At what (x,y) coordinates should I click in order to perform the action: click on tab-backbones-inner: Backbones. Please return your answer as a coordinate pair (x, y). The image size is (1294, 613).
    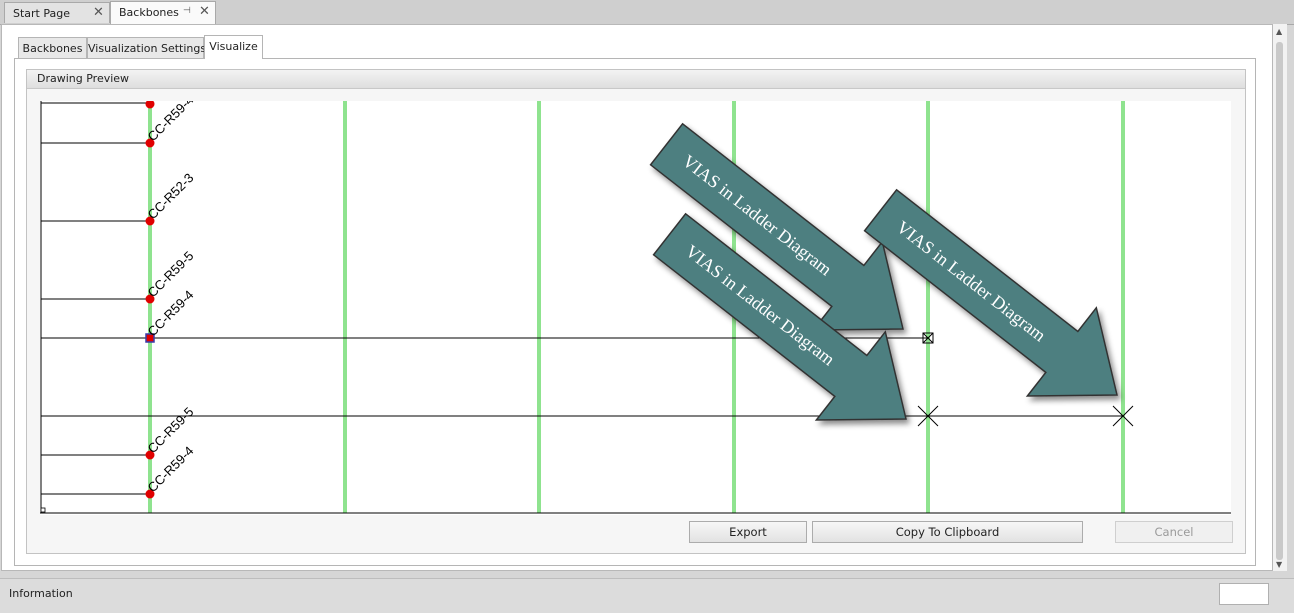
    Looking at the image, I should click on (52, 47).